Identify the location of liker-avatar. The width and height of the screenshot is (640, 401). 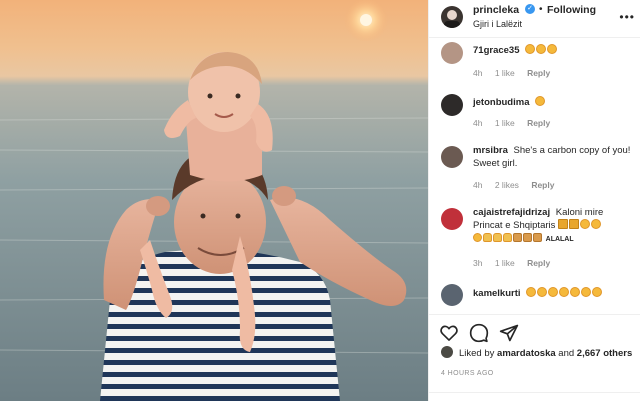
(447, 352).